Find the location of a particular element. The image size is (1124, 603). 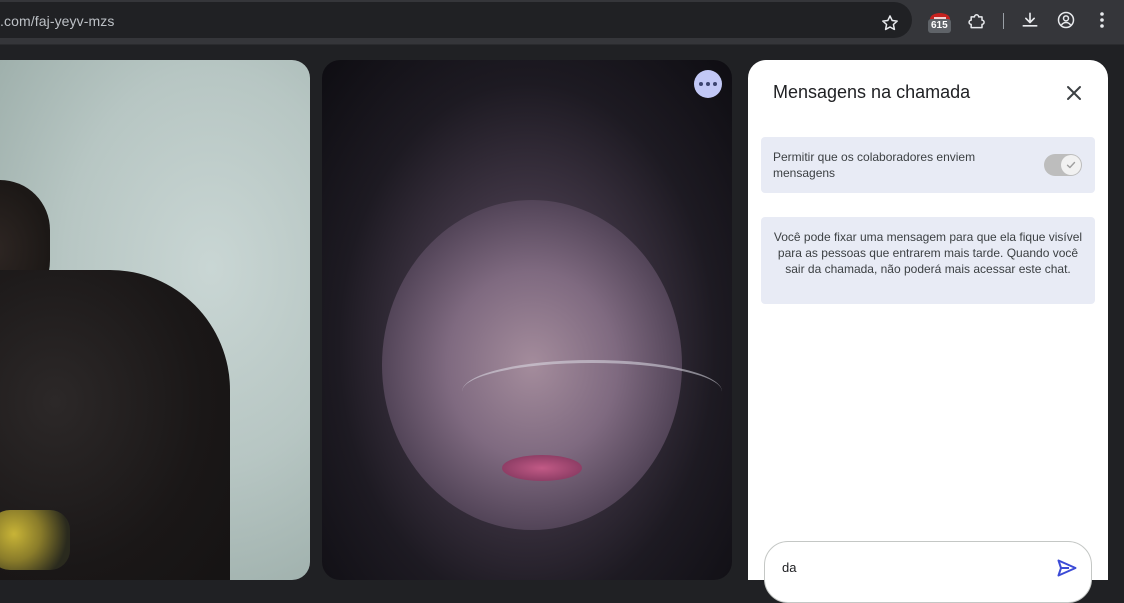

puzzle-icon is located at coordinates (977, 21).